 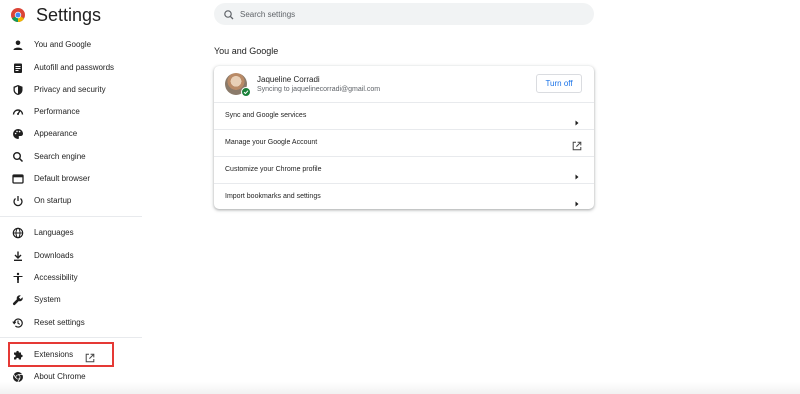 I want to click on wrench-icon, so click(x=18, y=300).